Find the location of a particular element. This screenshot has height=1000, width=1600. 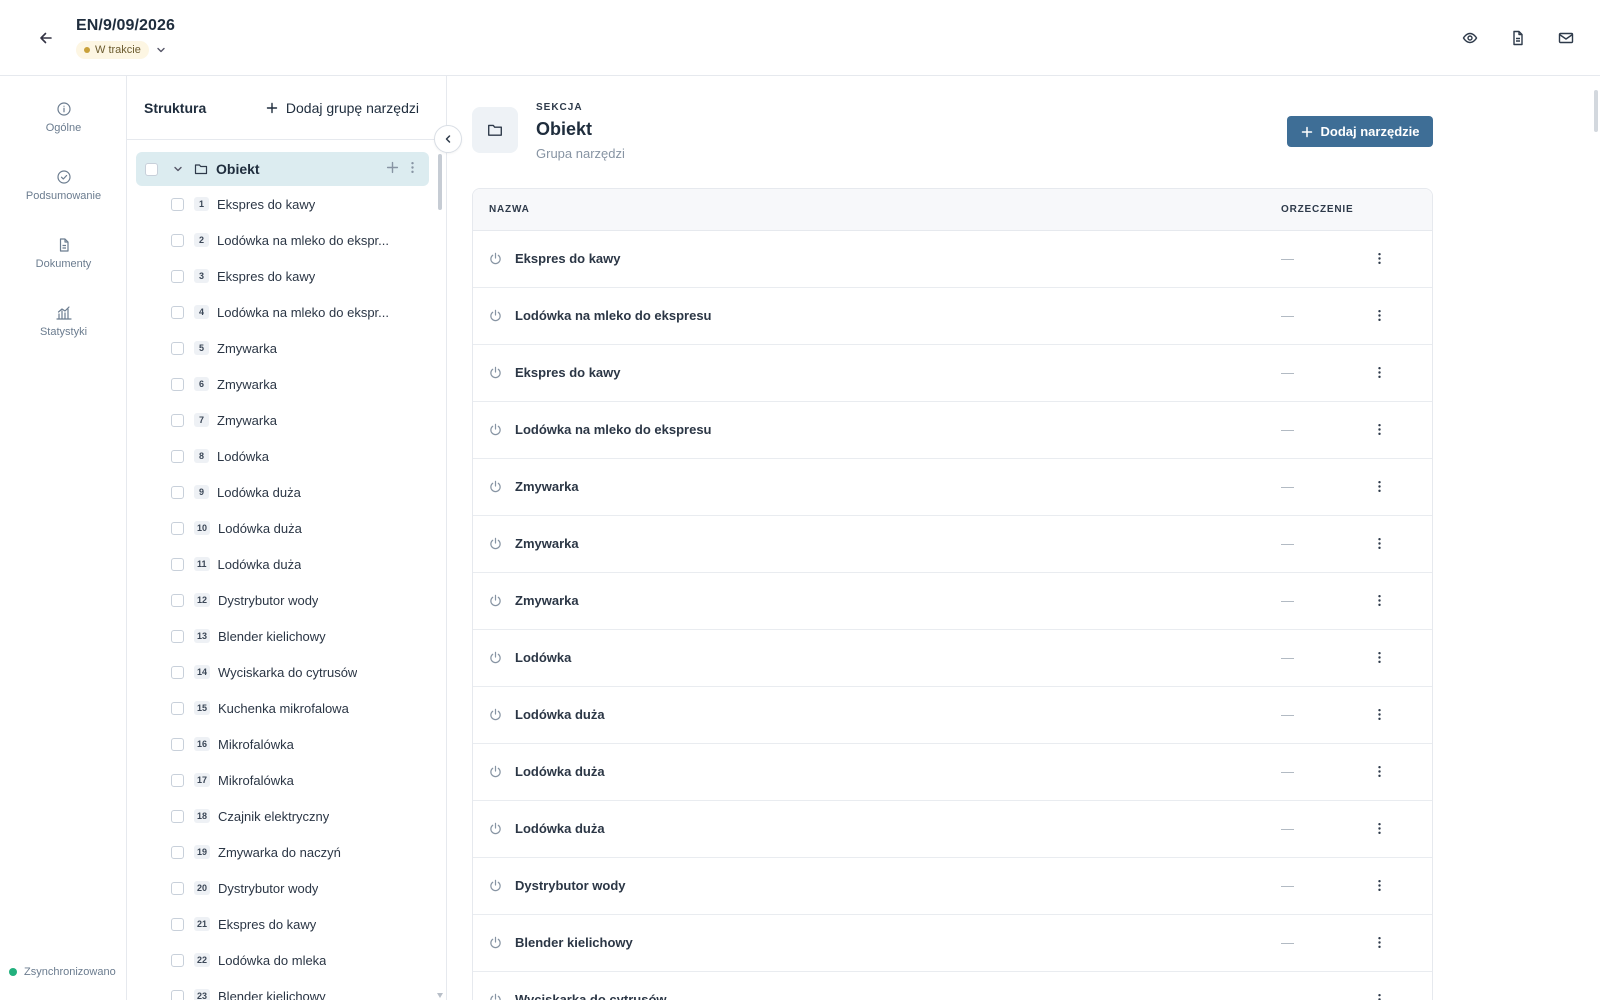

table-row: Lodówka — is located at coordinates (952, 658).